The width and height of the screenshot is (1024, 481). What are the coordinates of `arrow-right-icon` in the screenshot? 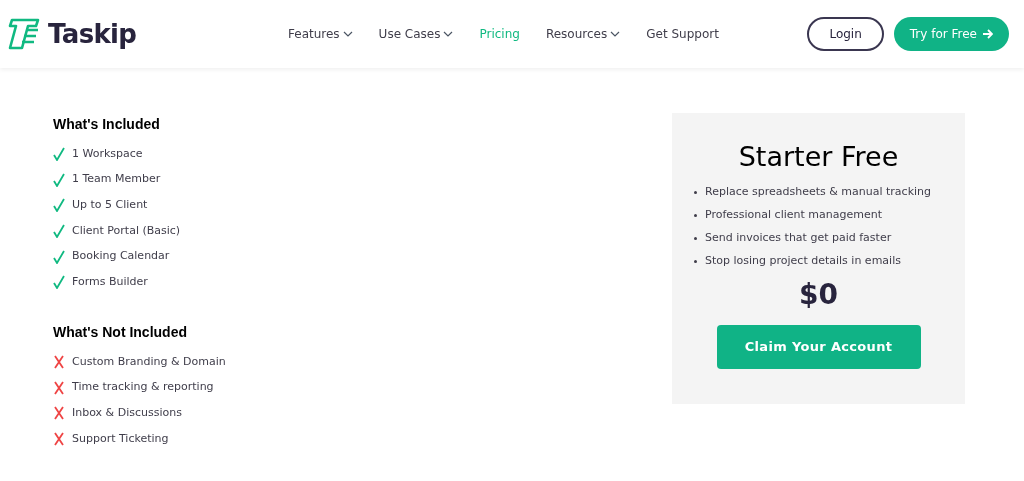 It's located at (987, 34).